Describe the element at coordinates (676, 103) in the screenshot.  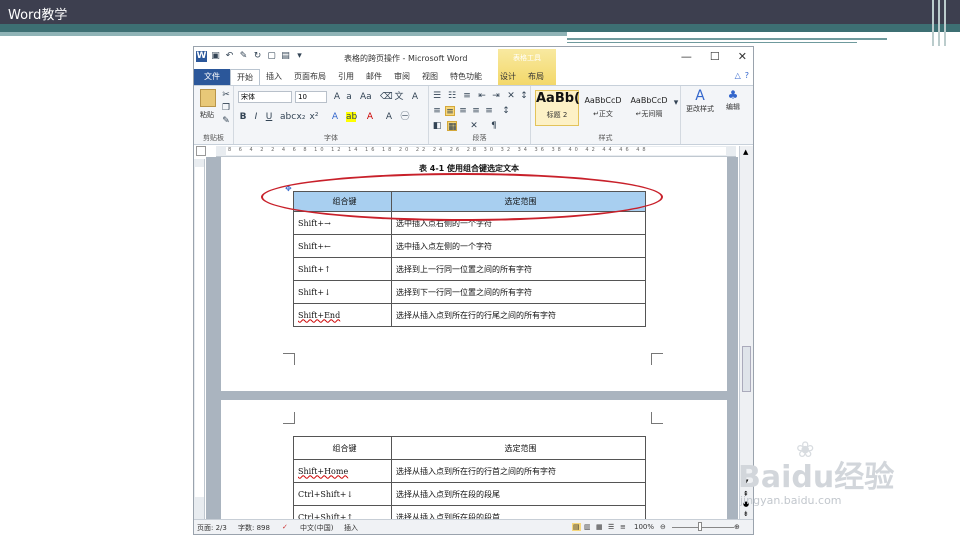
I see `styles-more-icon: ▾` at that location.